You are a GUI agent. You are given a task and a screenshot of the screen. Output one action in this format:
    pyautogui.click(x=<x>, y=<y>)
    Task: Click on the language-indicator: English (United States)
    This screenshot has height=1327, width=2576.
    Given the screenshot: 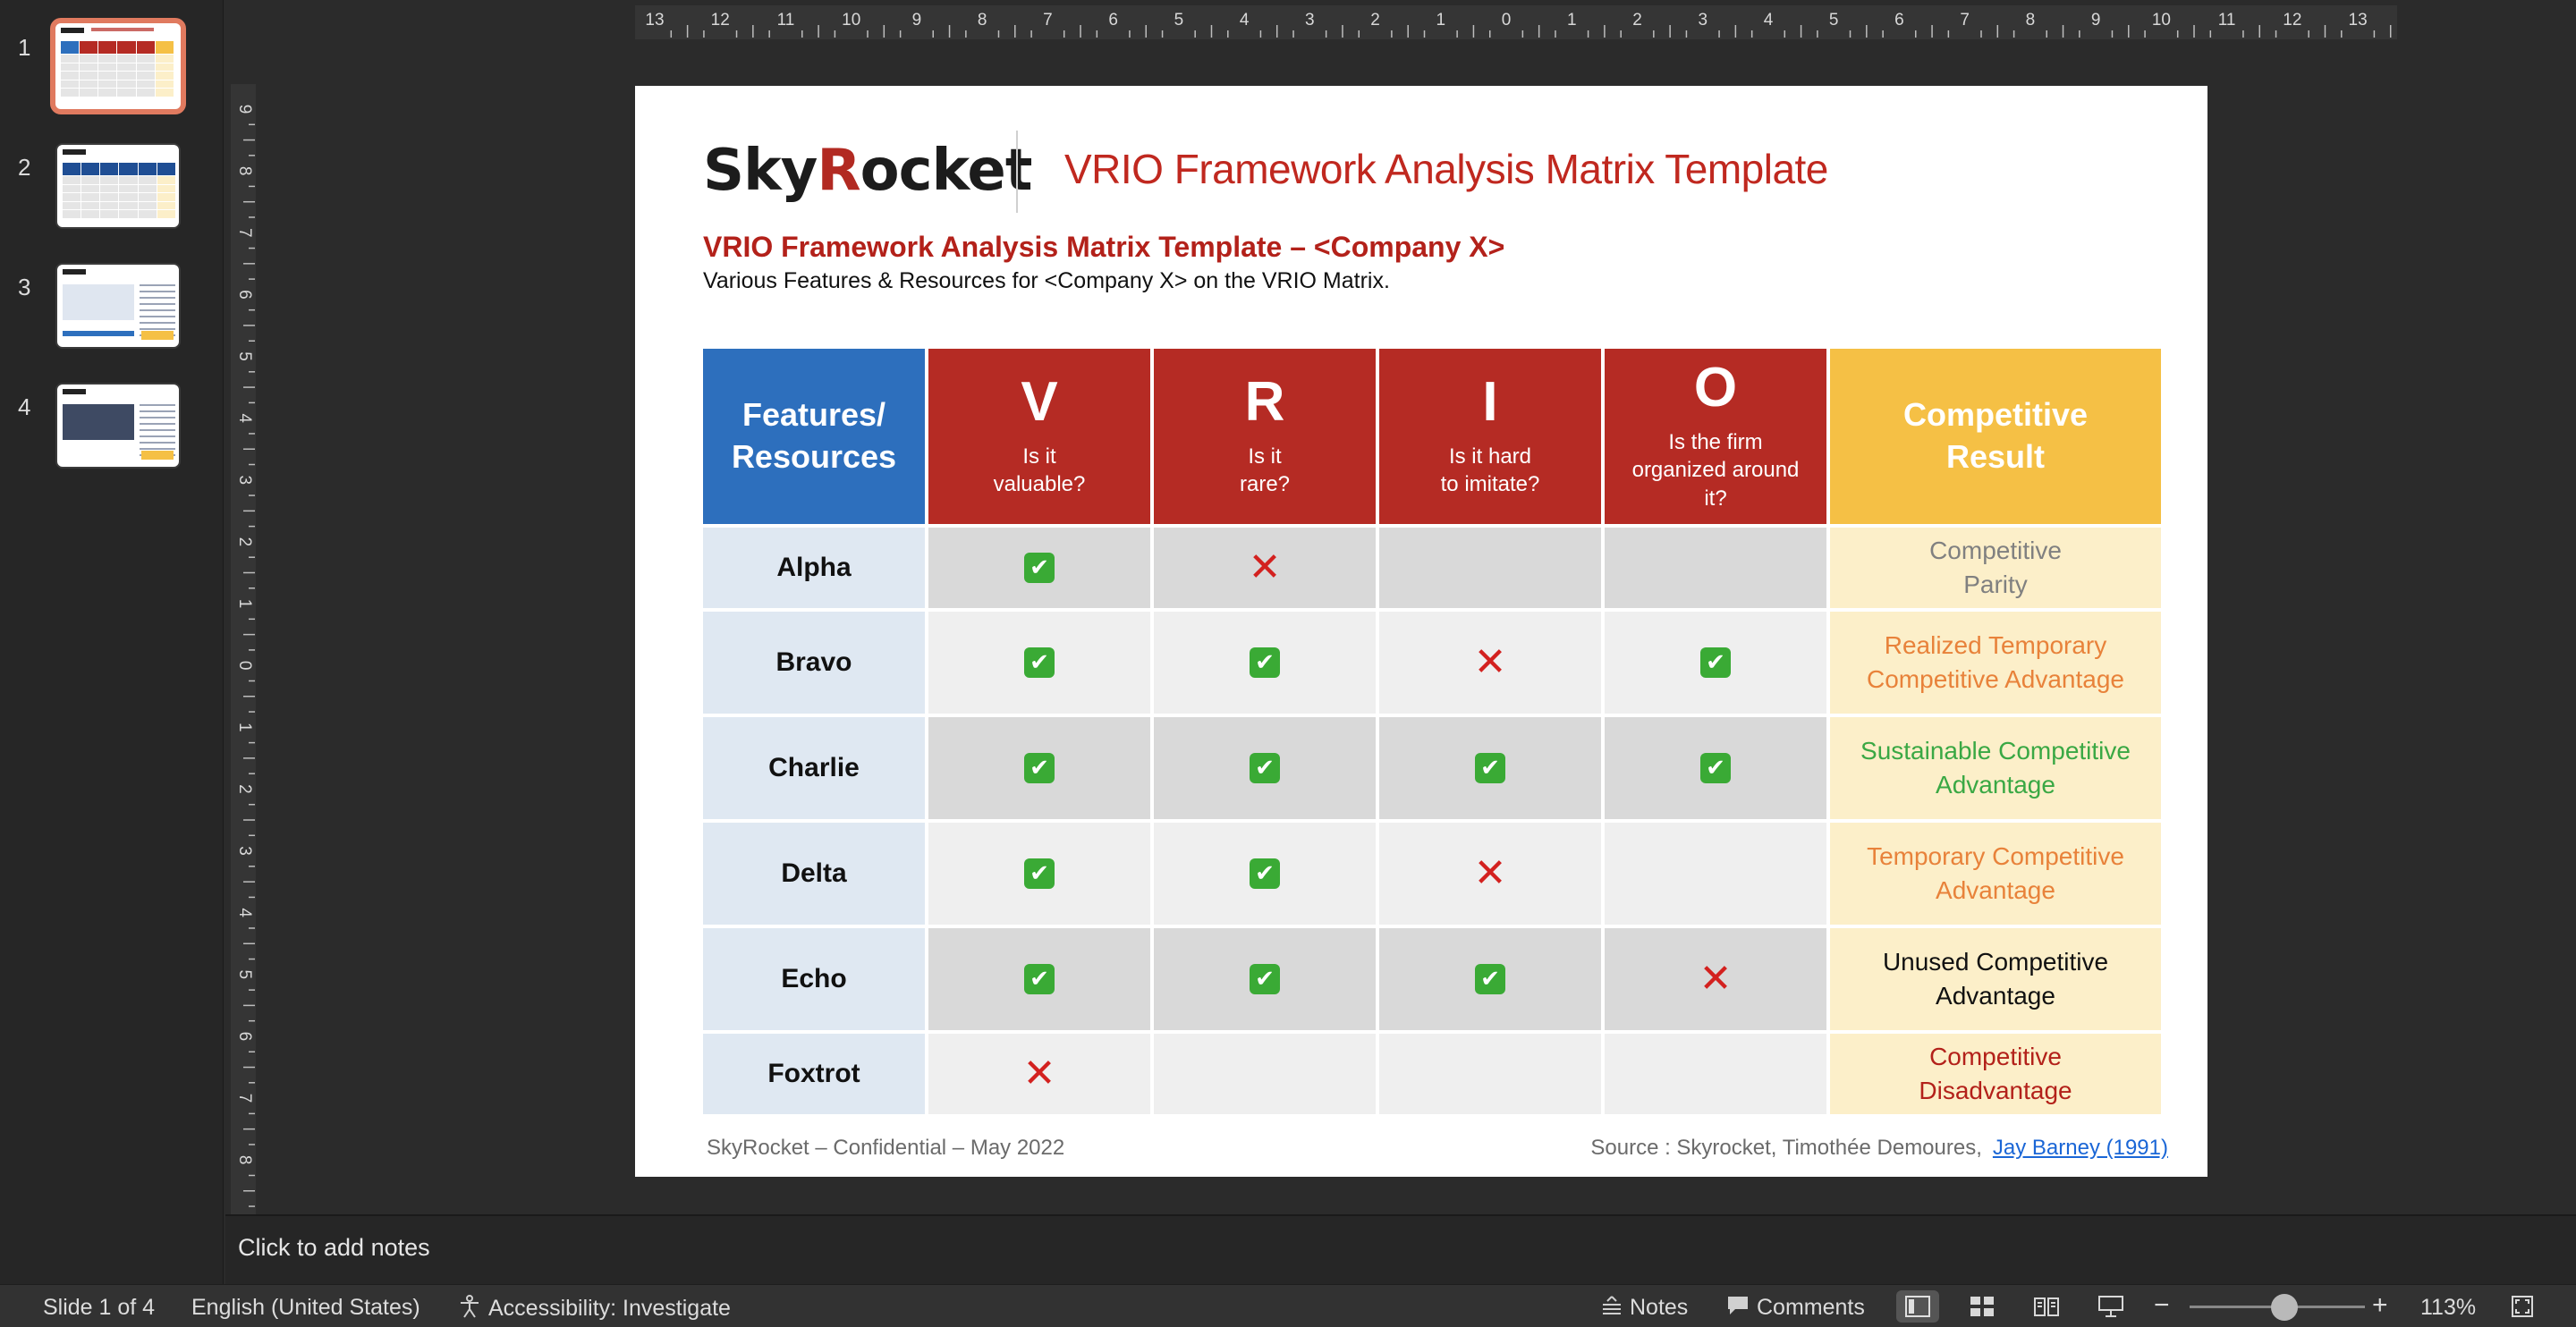 What is the action you would take?
    pyautogui.click(x=305, y=1308)
    